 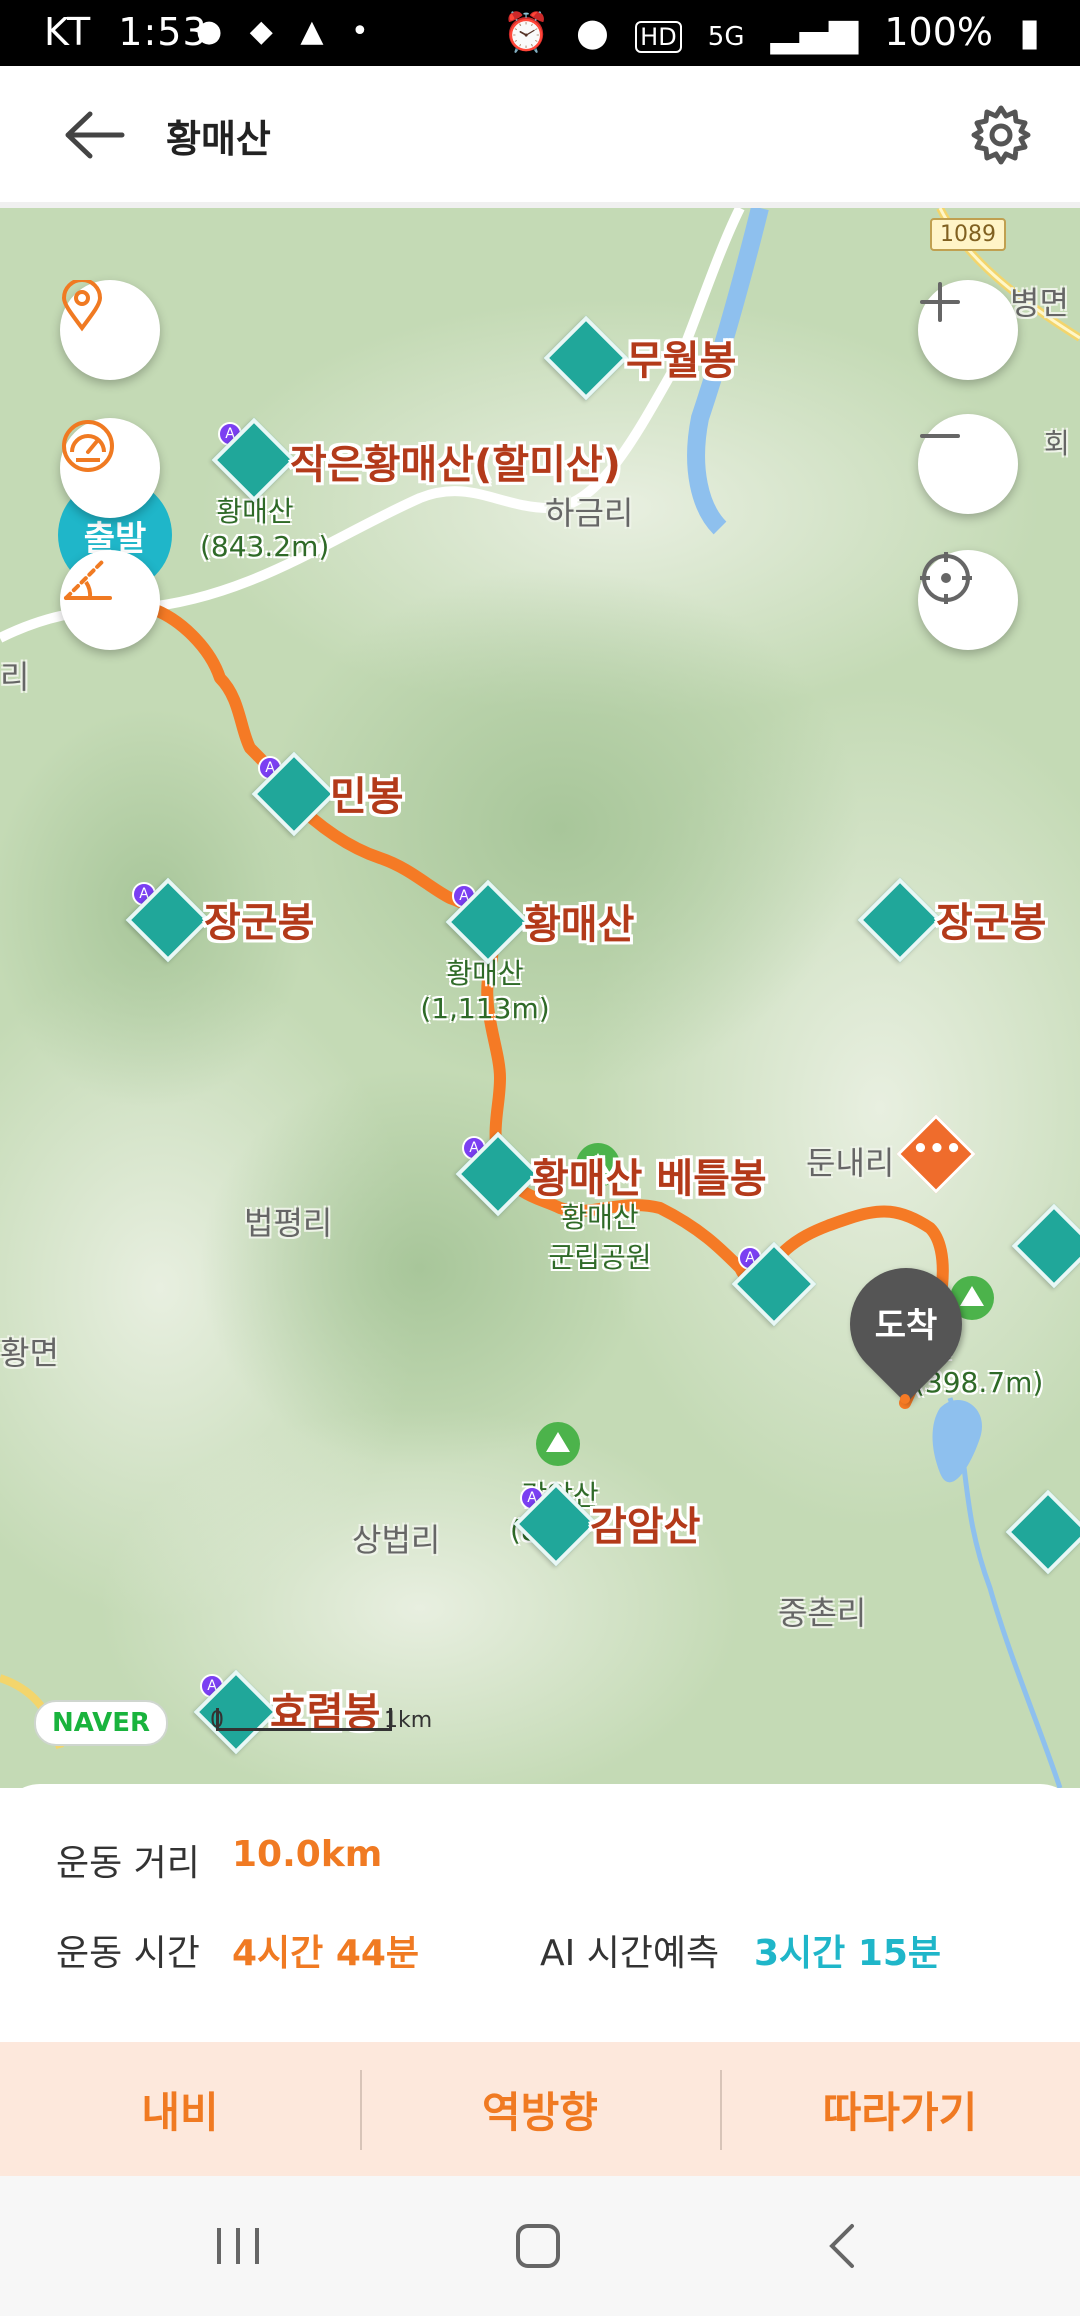 I want to click on back-nav-button, so click(x=842, y=2246).